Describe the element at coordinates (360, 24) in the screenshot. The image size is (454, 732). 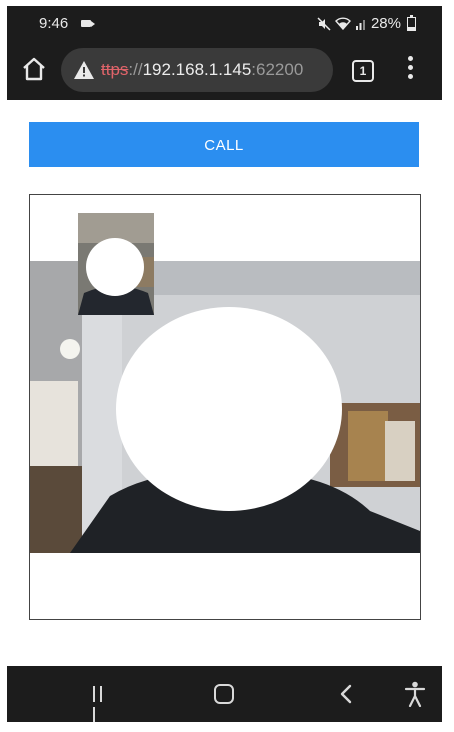
I see `signal-icon` at that location.